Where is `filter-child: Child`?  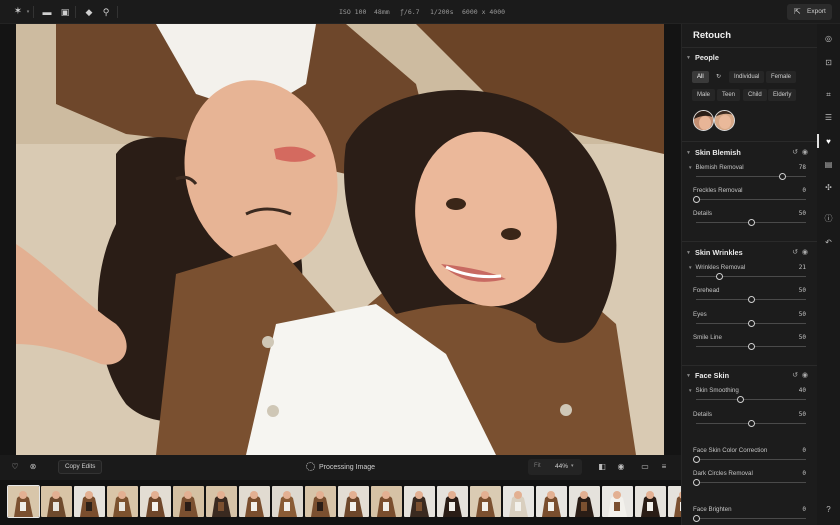
filter-child: Child is located at coordinates (755, 95).